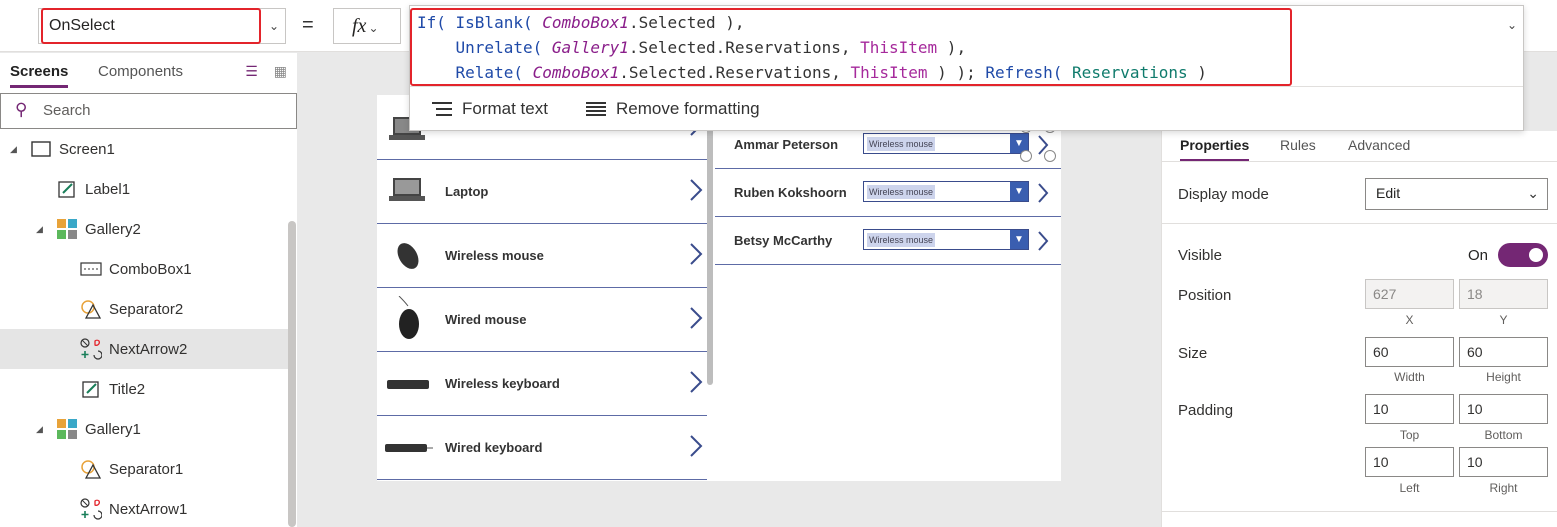 The image size is (1557, 527). Describe the element at coordinates (144, 429) in the screenshot. I see `tree-item-gallery1: ◢ Gallery1` at that location.